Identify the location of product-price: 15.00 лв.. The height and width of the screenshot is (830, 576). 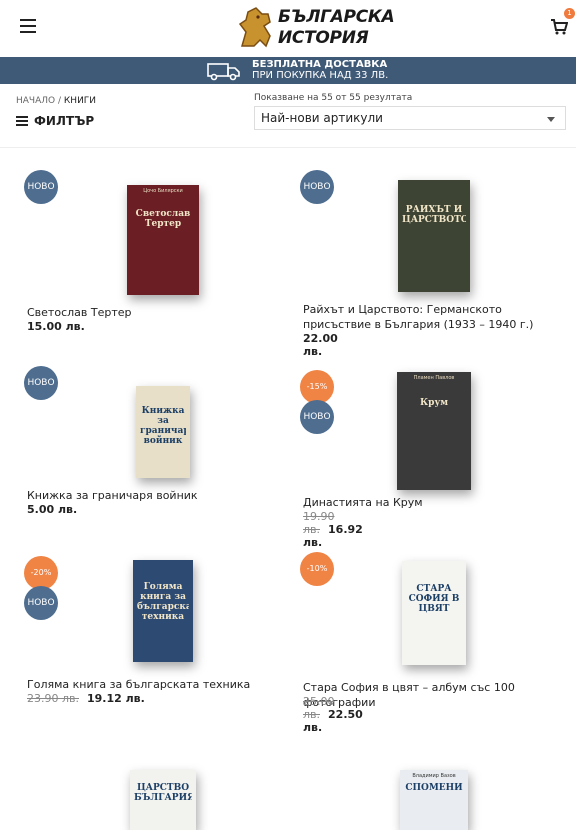
(56, 326).